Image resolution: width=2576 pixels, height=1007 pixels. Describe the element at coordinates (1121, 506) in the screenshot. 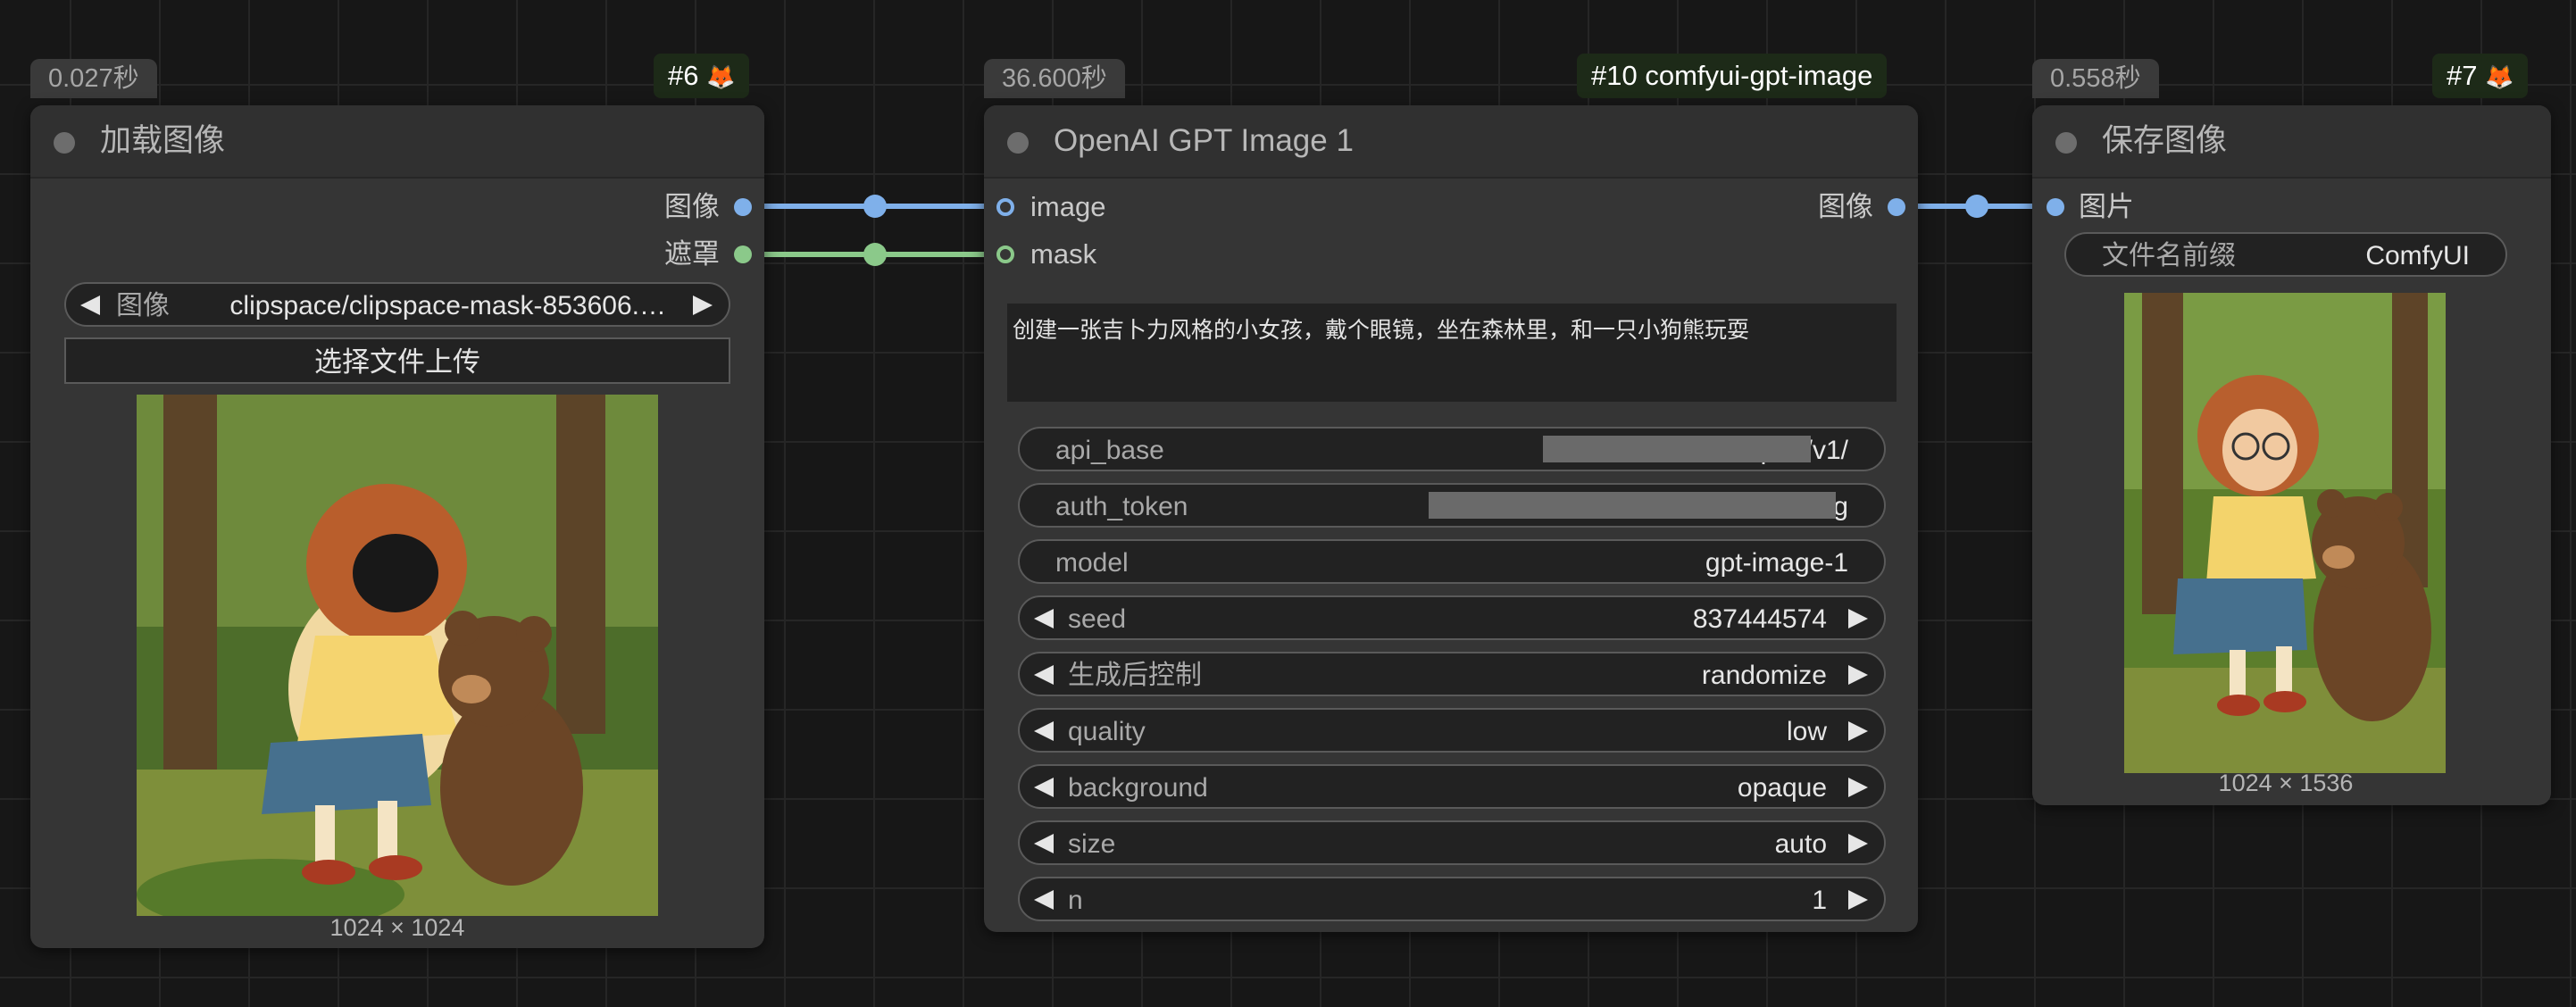

I see `widget-name: auth_token` at that location.